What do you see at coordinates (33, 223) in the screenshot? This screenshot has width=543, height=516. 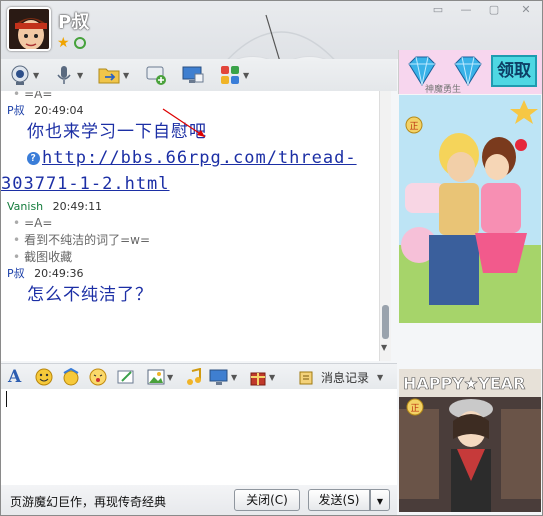 I see `message-line: • =A=` at bounding box center [33, 223].